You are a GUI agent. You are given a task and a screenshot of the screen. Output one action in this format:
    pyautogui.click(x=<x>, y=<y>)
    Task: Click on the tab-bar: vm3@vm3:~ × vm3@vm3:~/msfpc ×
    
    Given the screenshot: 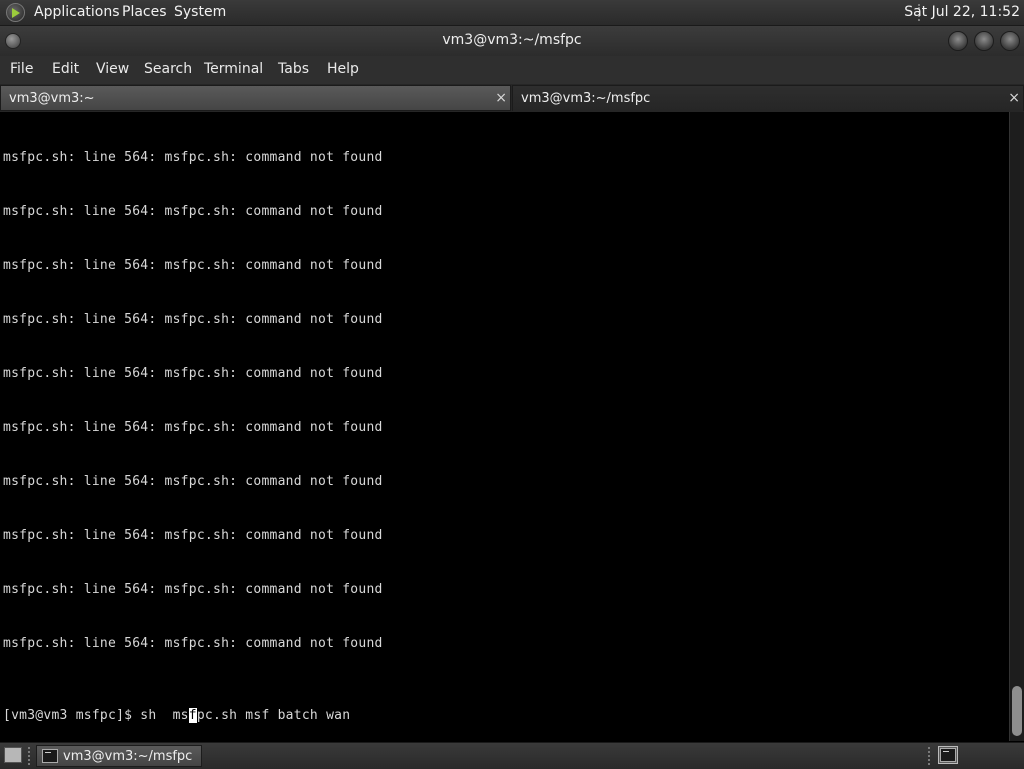 What is the action you would take?
    pyautogui.click(x=512, y=98)
    